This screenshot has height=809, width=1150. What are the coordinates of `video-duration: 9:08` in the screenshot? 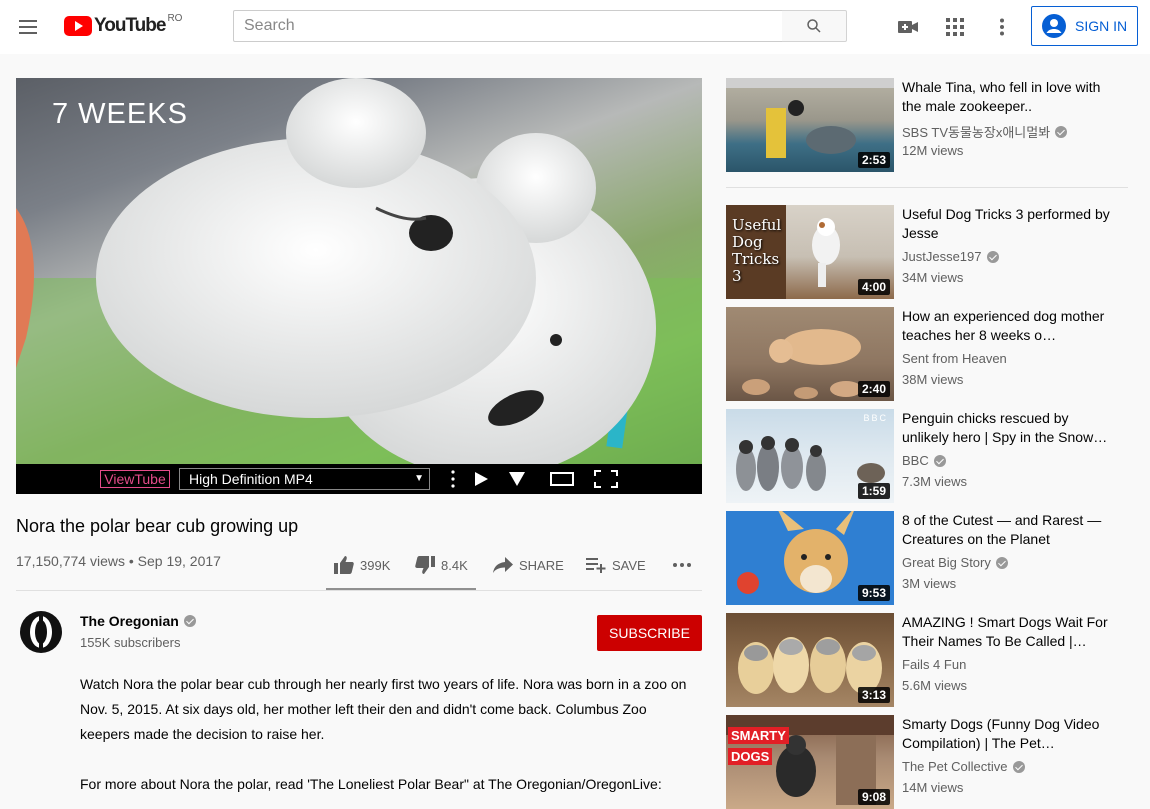 It's located at (873, 797).